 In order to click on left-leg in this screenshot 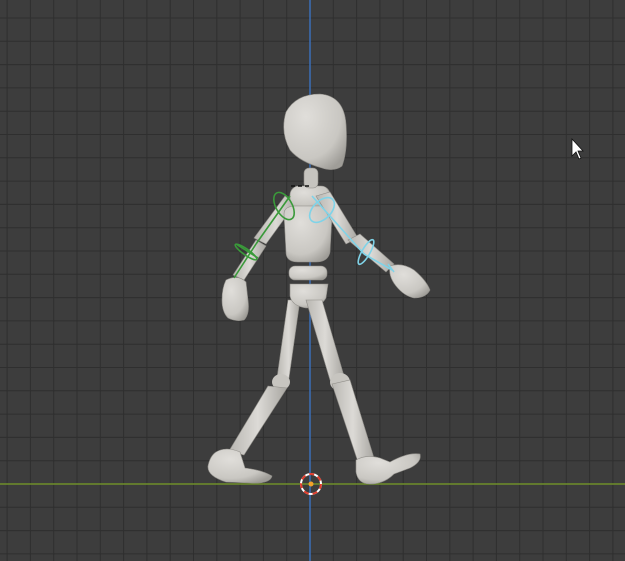, I will do `click(254, 391)`.